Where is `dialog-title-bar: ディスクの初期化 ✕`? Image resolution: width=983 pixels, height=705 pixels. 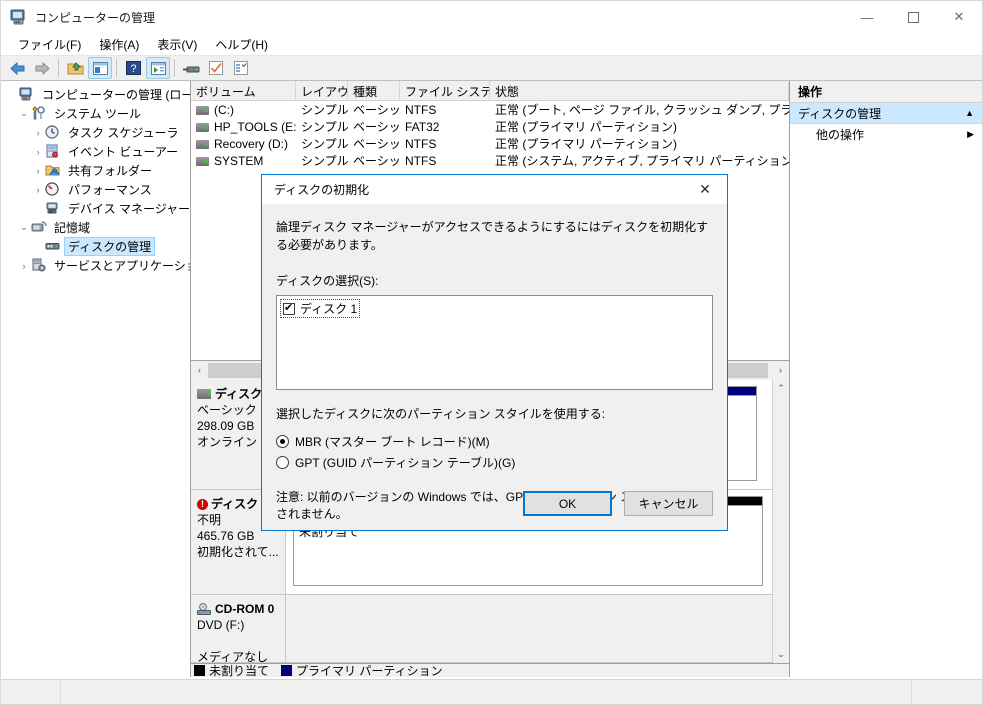
dialog-title-bar: ディスクの初期化 ✕ is located at coordinates (494, 189).